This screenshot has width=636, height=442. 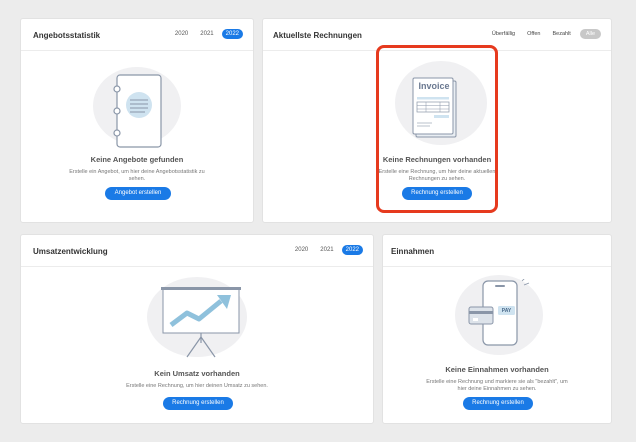 I want to click on filter-ueberfaellig: Überfällig, so click(x=503, y=34).